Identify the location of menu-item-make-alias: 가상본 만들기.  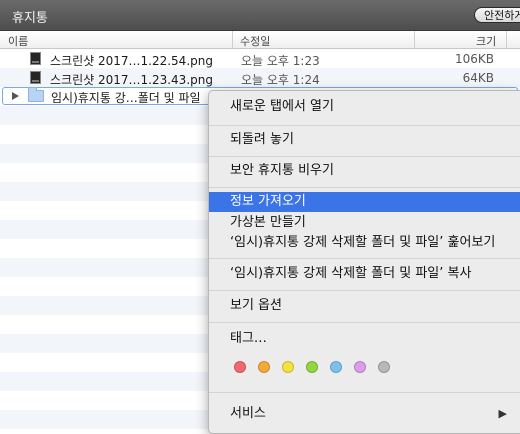
(364, 223).